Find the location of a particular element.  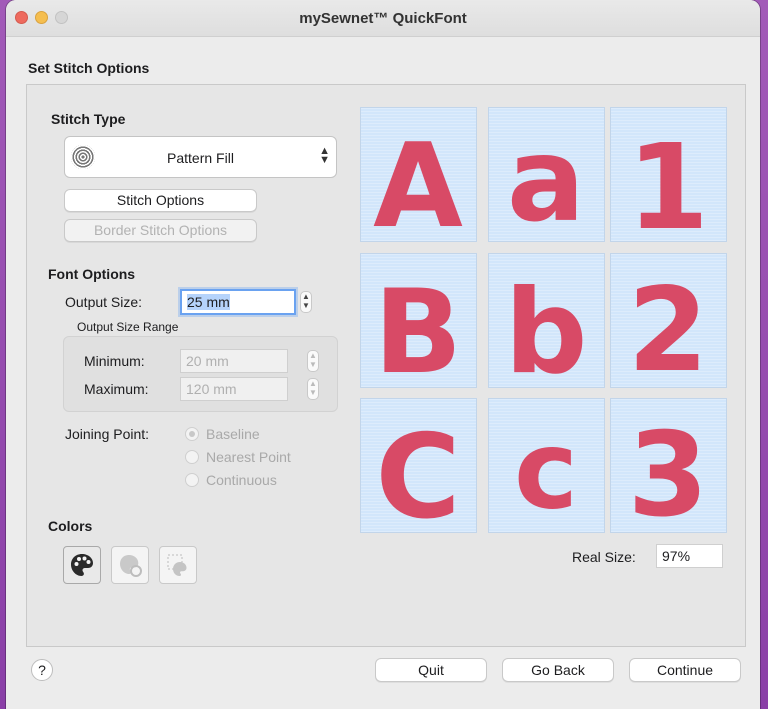

stitch-type-select: Pattern Fill ▲ ▼ is located at coordinates (200, 157).